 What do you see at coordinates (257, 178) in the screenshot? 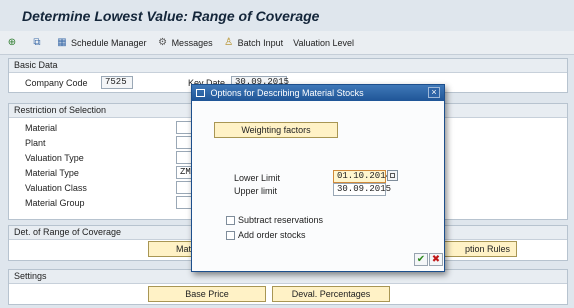
I see `lower-limit-label: Lower Limit` at bounding box center [257, 178].